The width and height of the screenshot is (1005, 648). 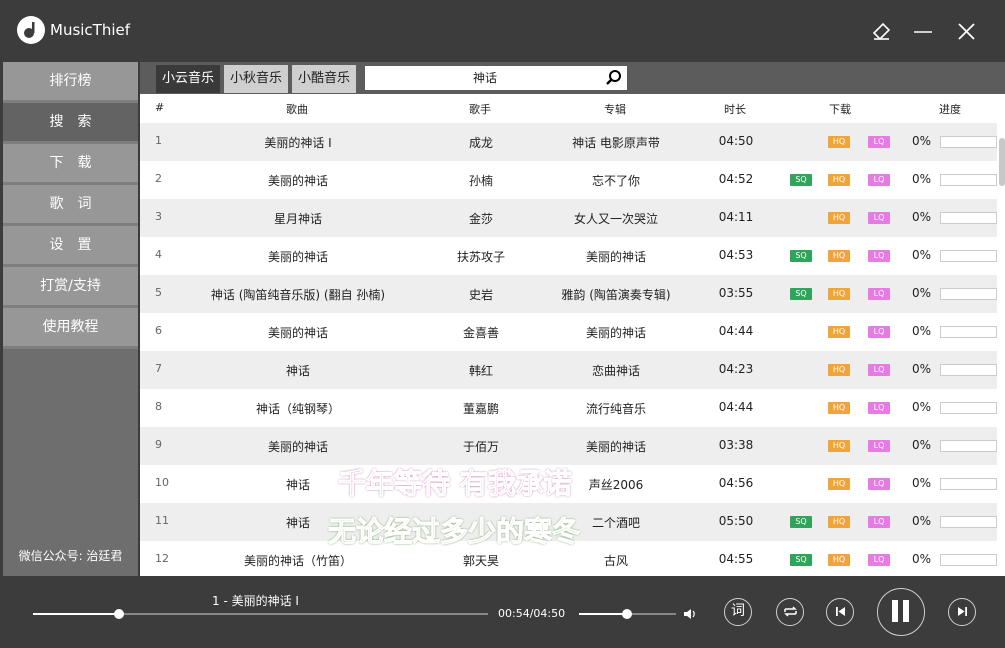 What do you see at coordinates (568, 218) in the screenshot?
I see `table-row: 3 星月神话 金莎 女人又一次哭泣 04:11 0% HQ LQ` at bounding box center [568, 218].